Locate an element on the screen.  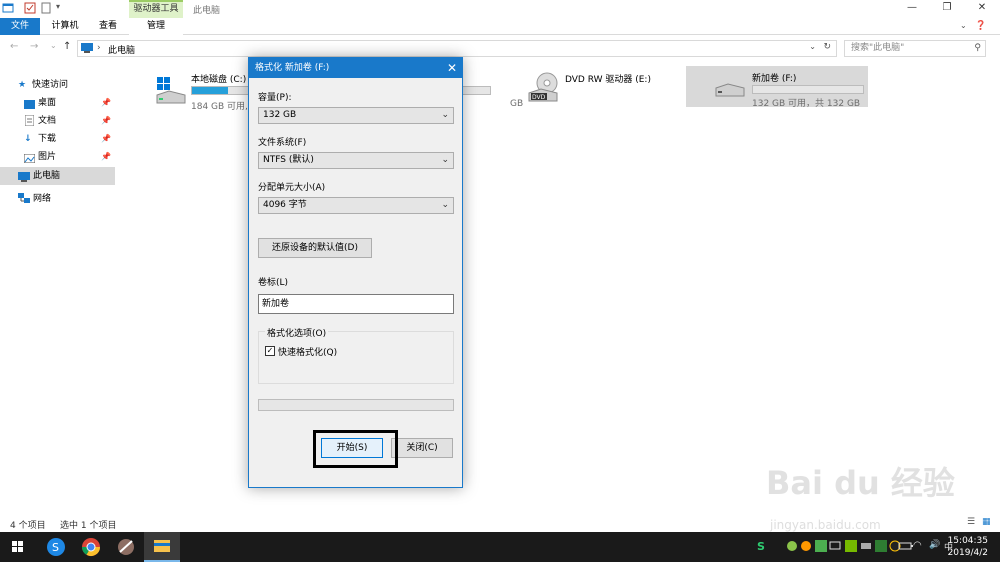
clock: 15:04:35 2019/4/2 is located at coordinates (968, 547).